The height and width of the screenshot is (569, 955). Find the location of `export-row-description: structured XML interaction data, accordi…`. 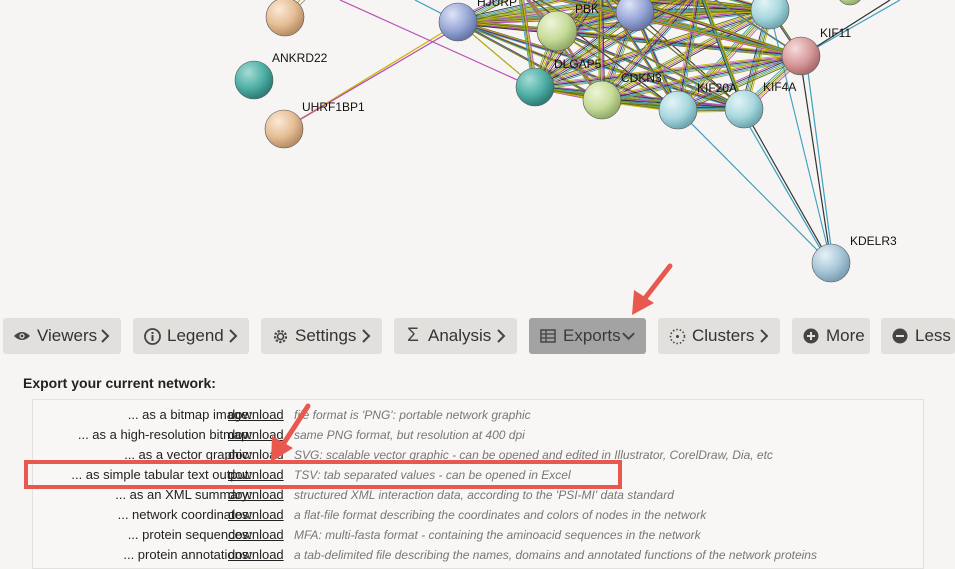

export-row-description: structured XML interaction data, accordi… is located at coordinates (484, 495).